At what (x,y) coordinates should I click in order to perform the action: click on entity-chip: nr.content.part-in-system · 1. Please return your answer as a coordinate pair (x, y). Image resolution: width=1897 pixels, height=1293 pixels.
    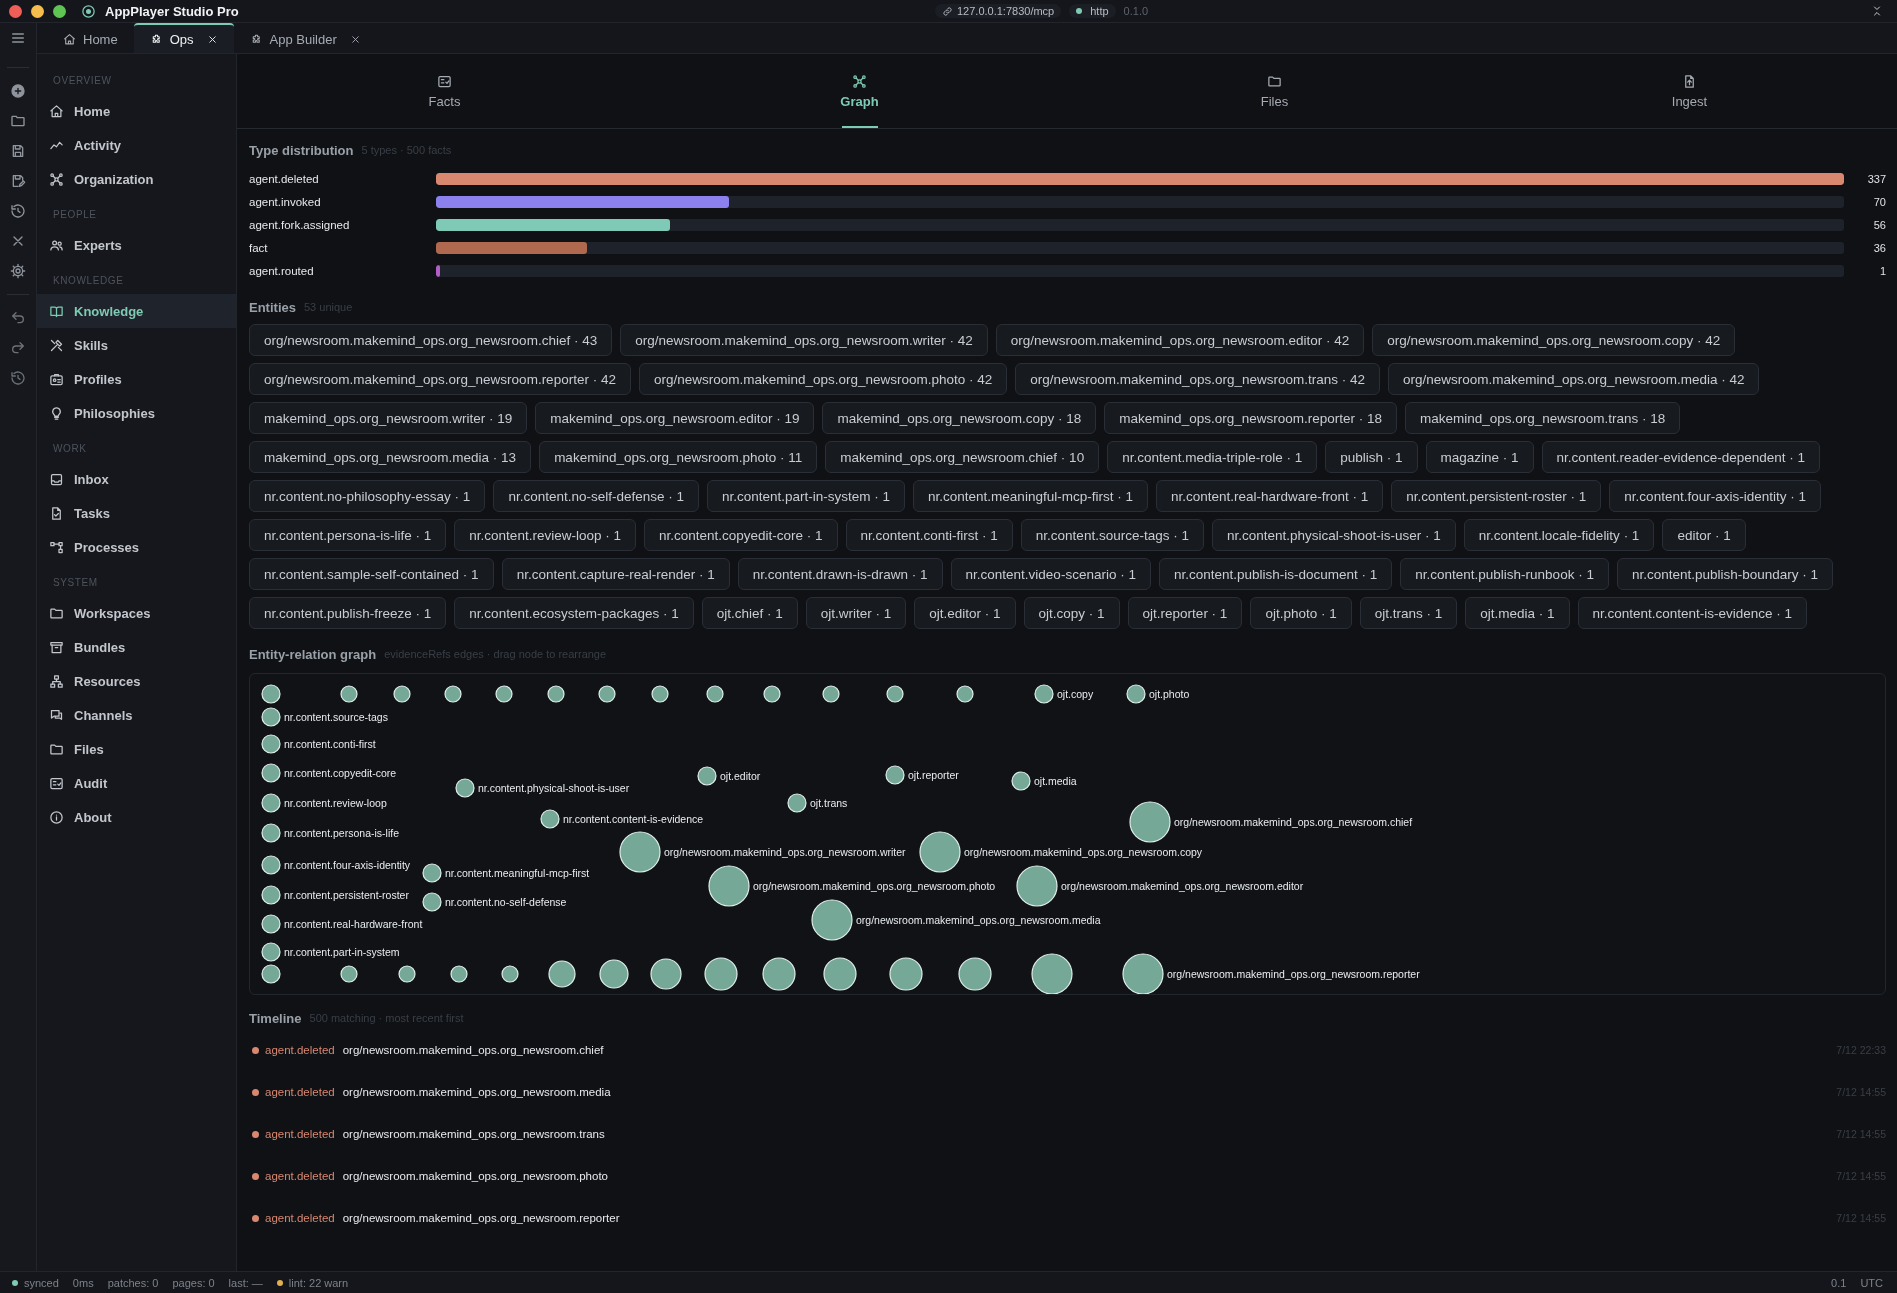
    Looking at the image, I should click on (806, 496).